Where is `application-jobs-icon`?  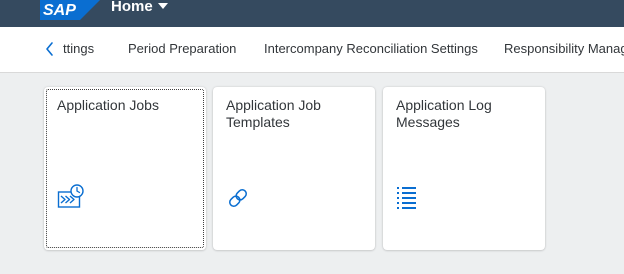
application-jobs-icon is located at coordinates (71, 198).